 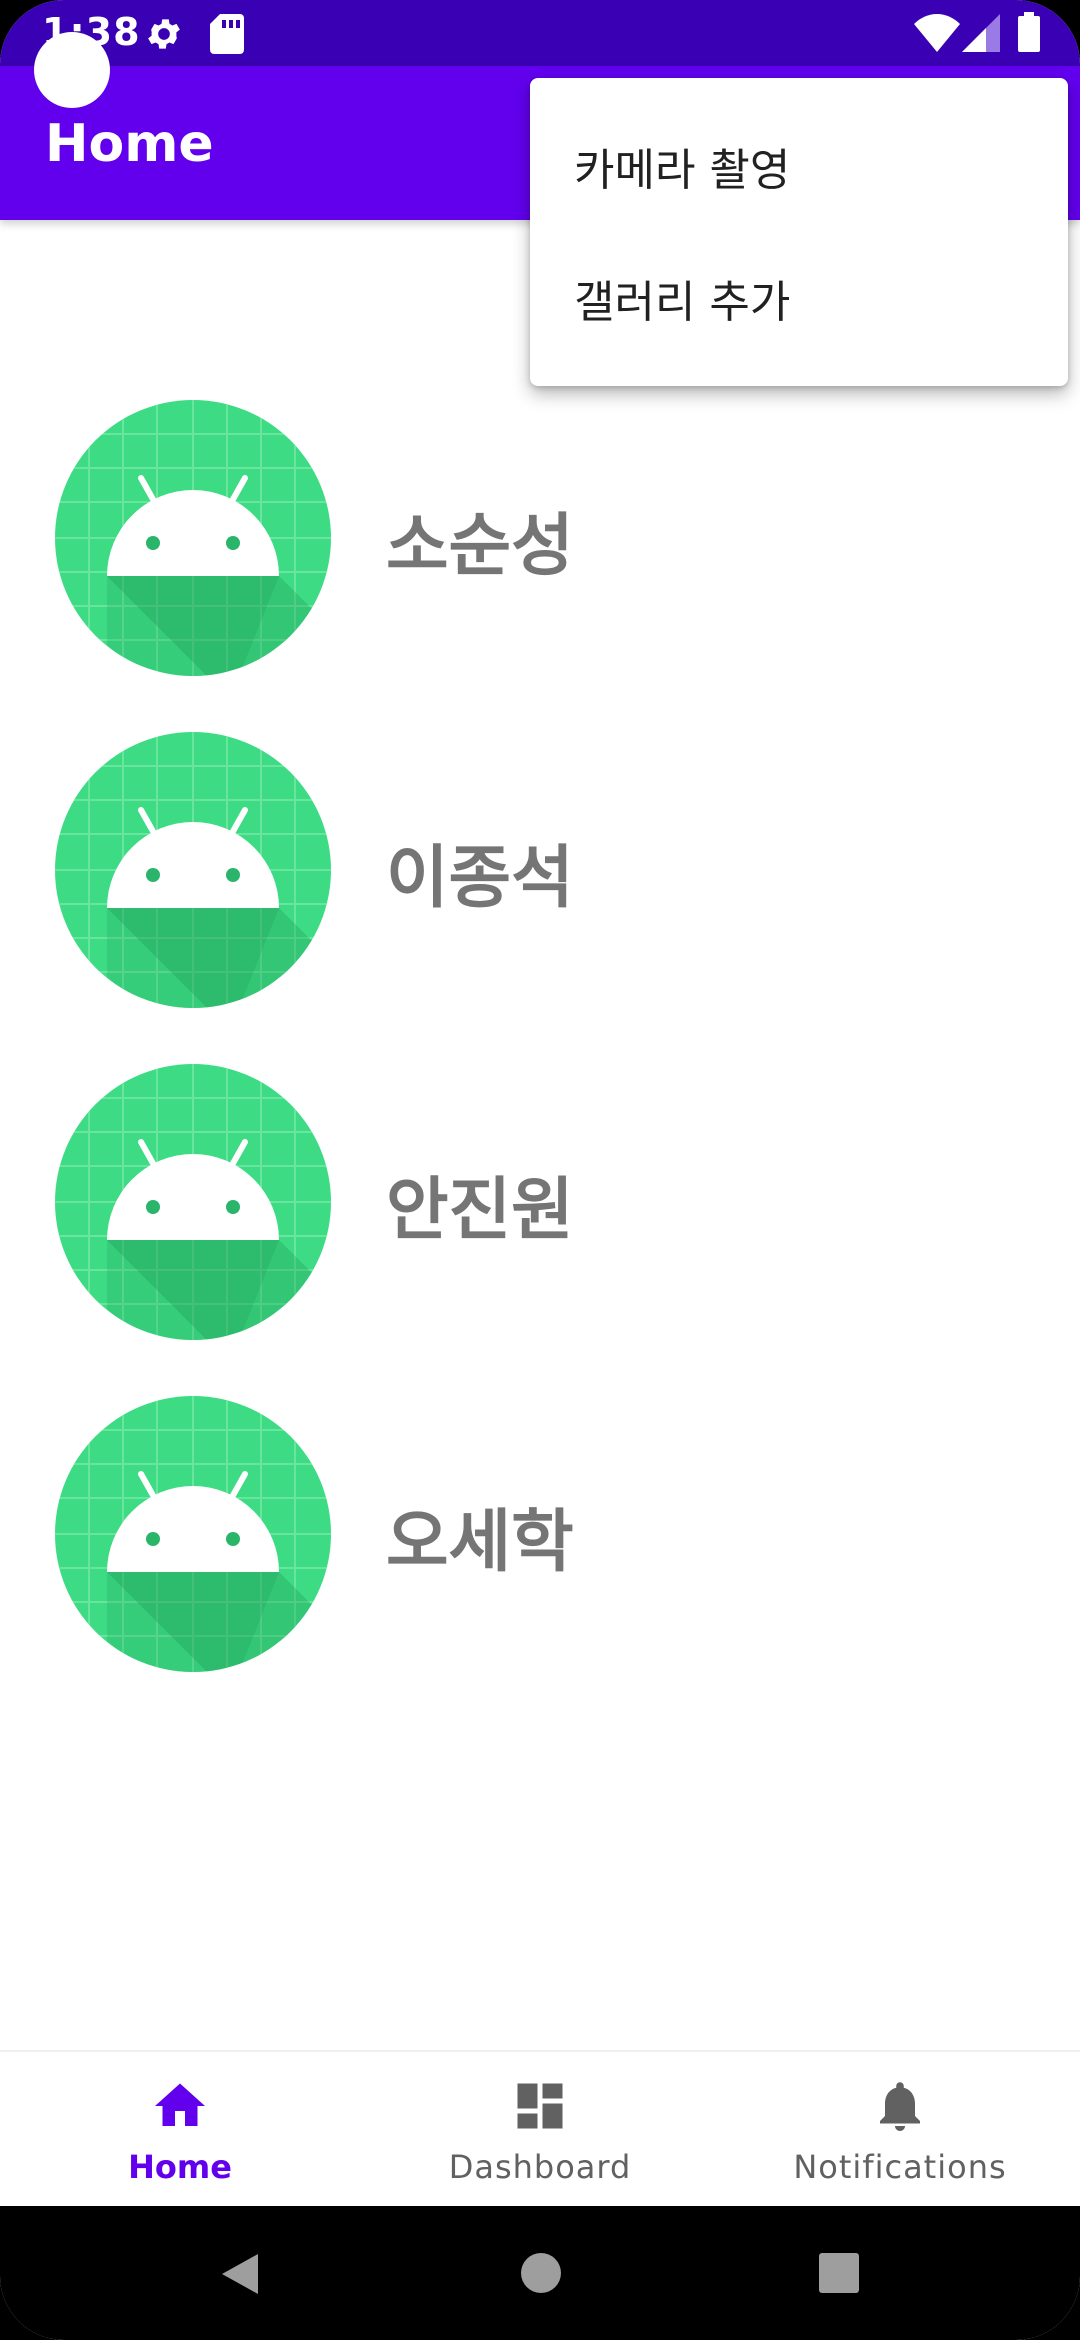 I want to click on signal-icon, so click(x=981, y=35).